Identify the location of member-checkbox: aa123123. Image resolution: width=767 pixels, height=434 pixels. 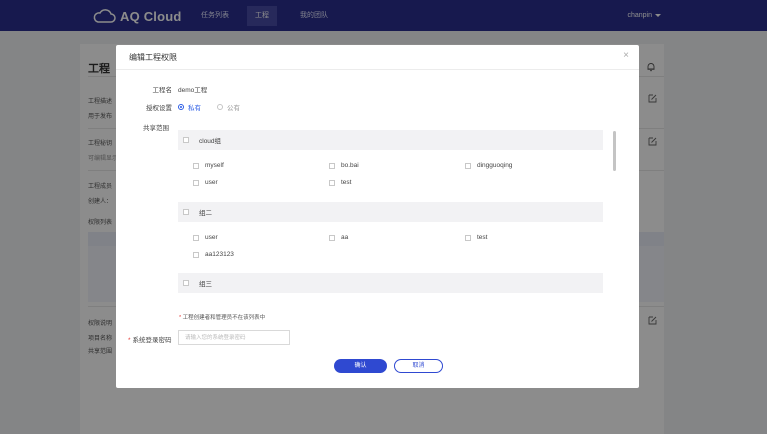
(213, 254).